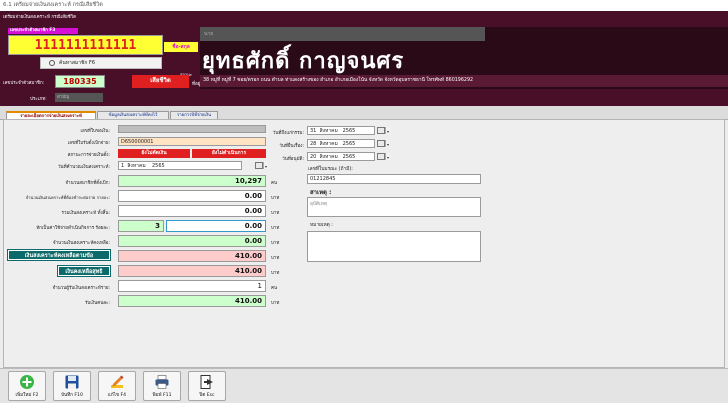 The height and width of the screenshot is (403, 728). I want to click on type-label: ประเภท:, so click(38, 99).